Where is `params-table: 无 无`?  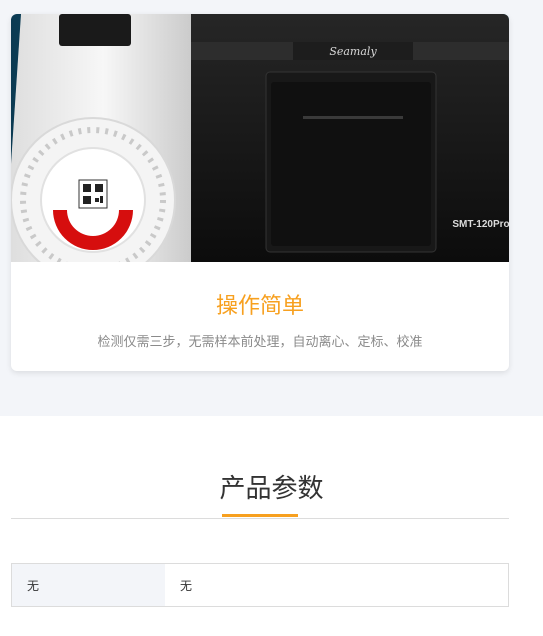 params-table: 无 无 is located at coordinates (260, 585).